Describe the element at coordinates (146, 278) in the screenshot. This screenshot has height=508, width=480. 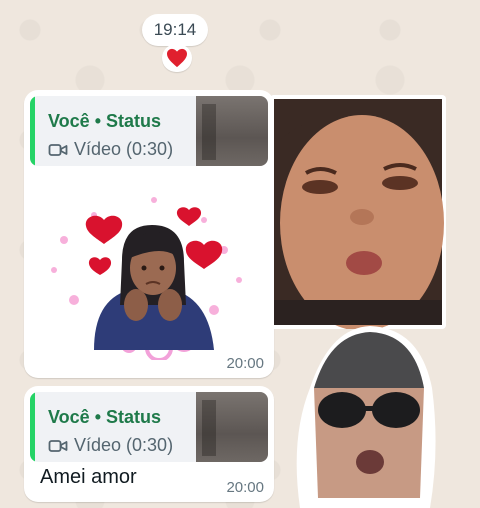
I see `sticker-girl-hearts` at that location.